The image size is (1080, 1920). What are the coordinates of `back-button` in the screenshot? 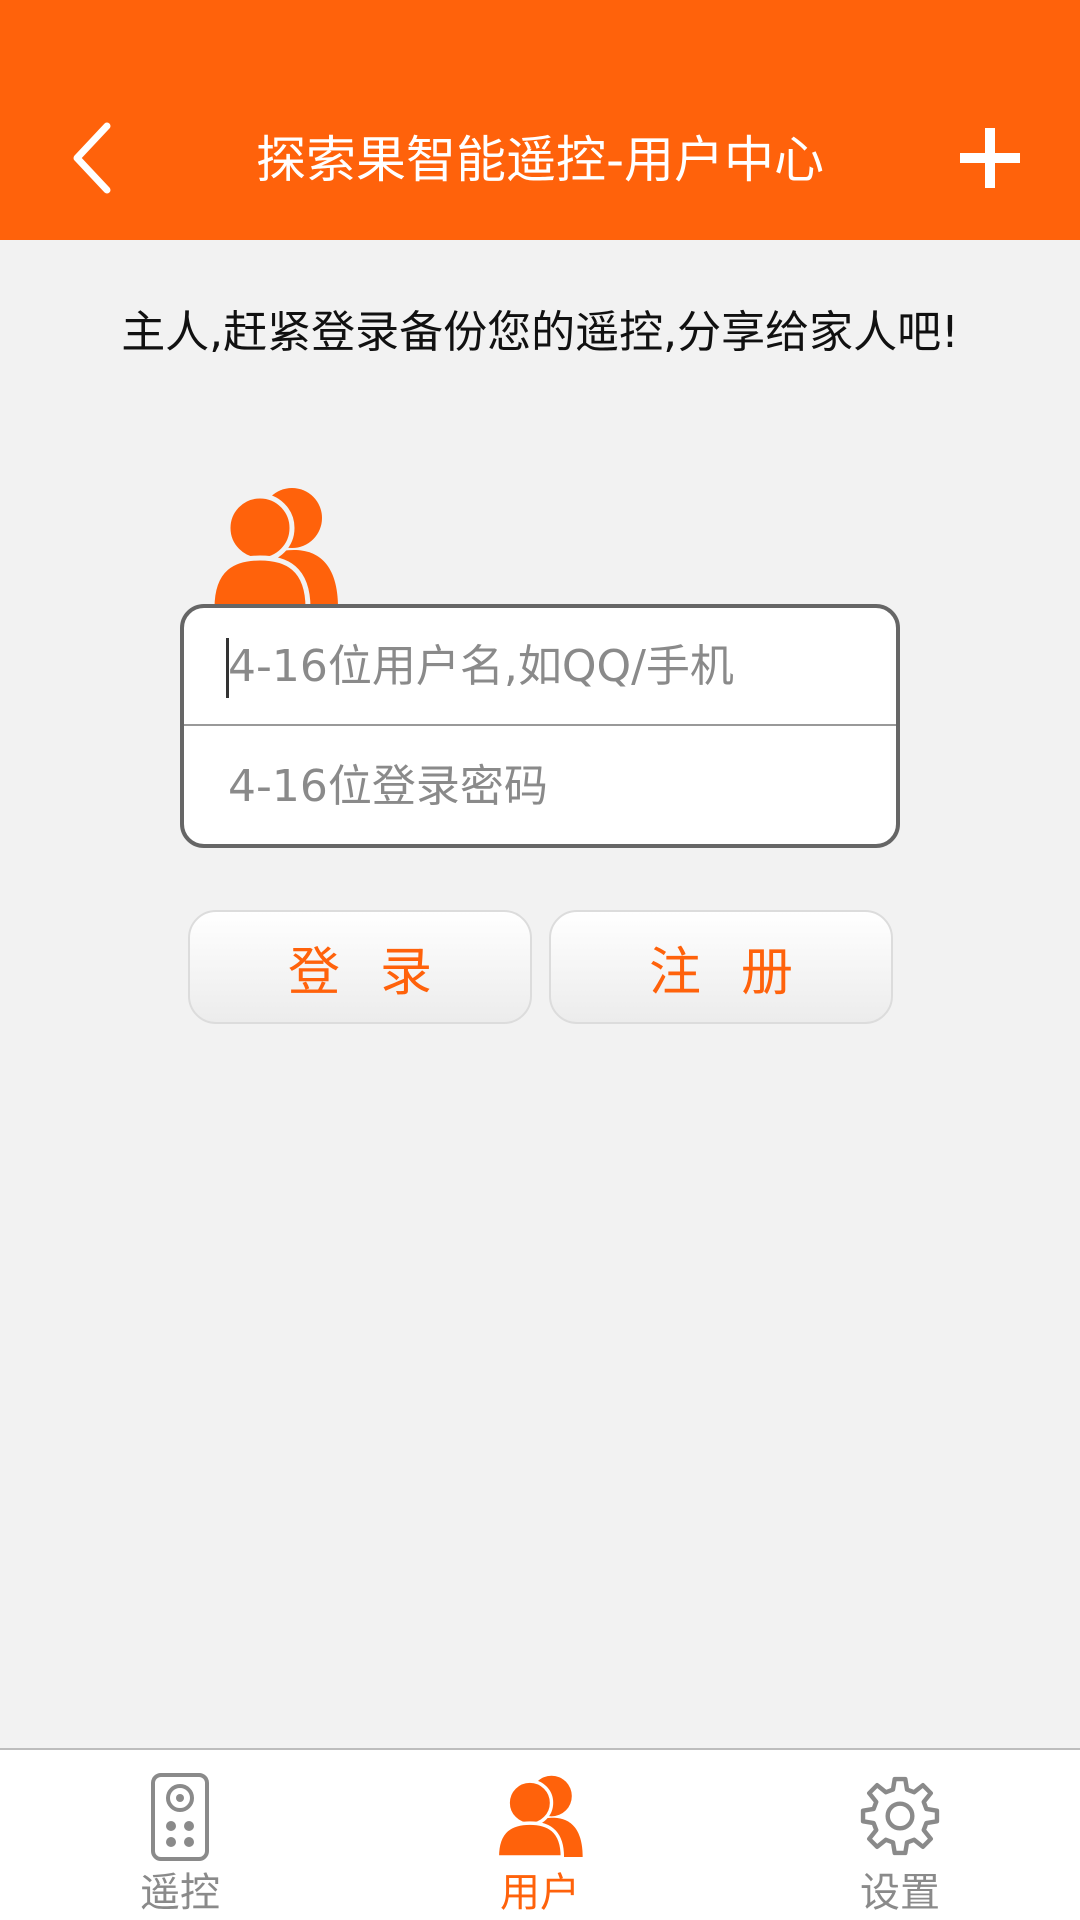 It's located at (91, 158).